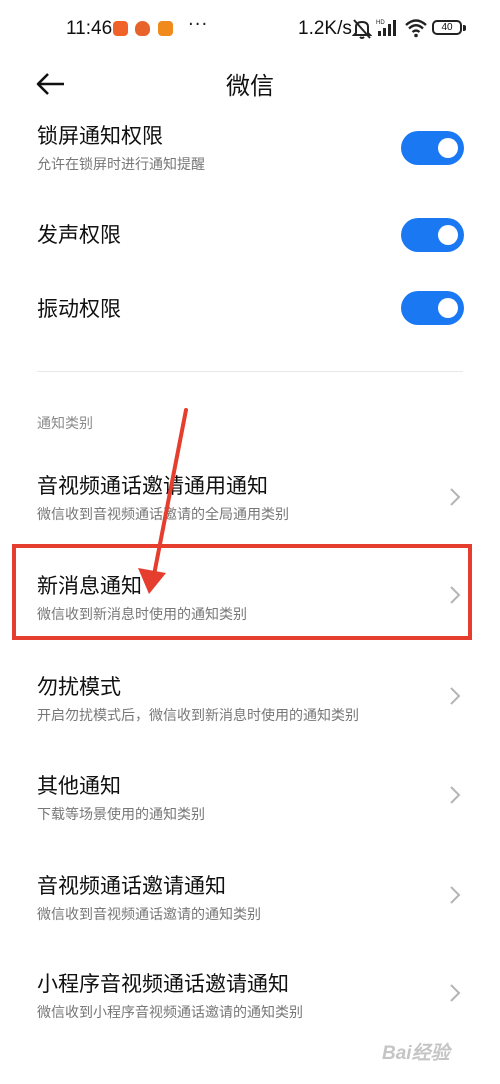 The width and height of the screenshot is (500, 1084). What do you see at coordinates (65, 424) in the screenshot?
I see `section-header: 通知类别` at bounding box center [65, 424].